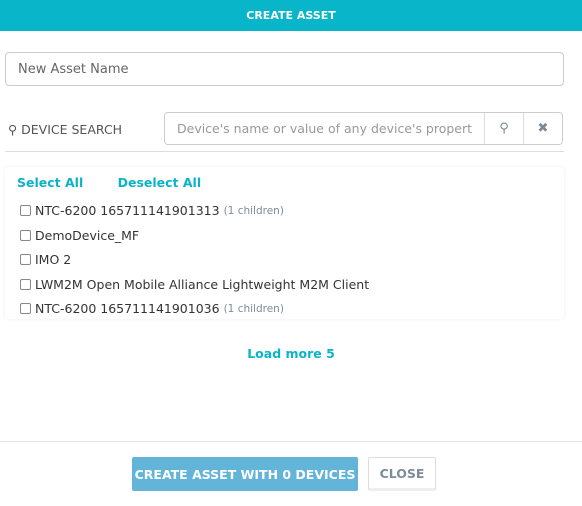 Image resolution: width=582 pixels, height=506 pixels. Describe the element at coordinates (291, 15) in the screenshot. I see `dialog-header: CREATE ASSET` at that location.